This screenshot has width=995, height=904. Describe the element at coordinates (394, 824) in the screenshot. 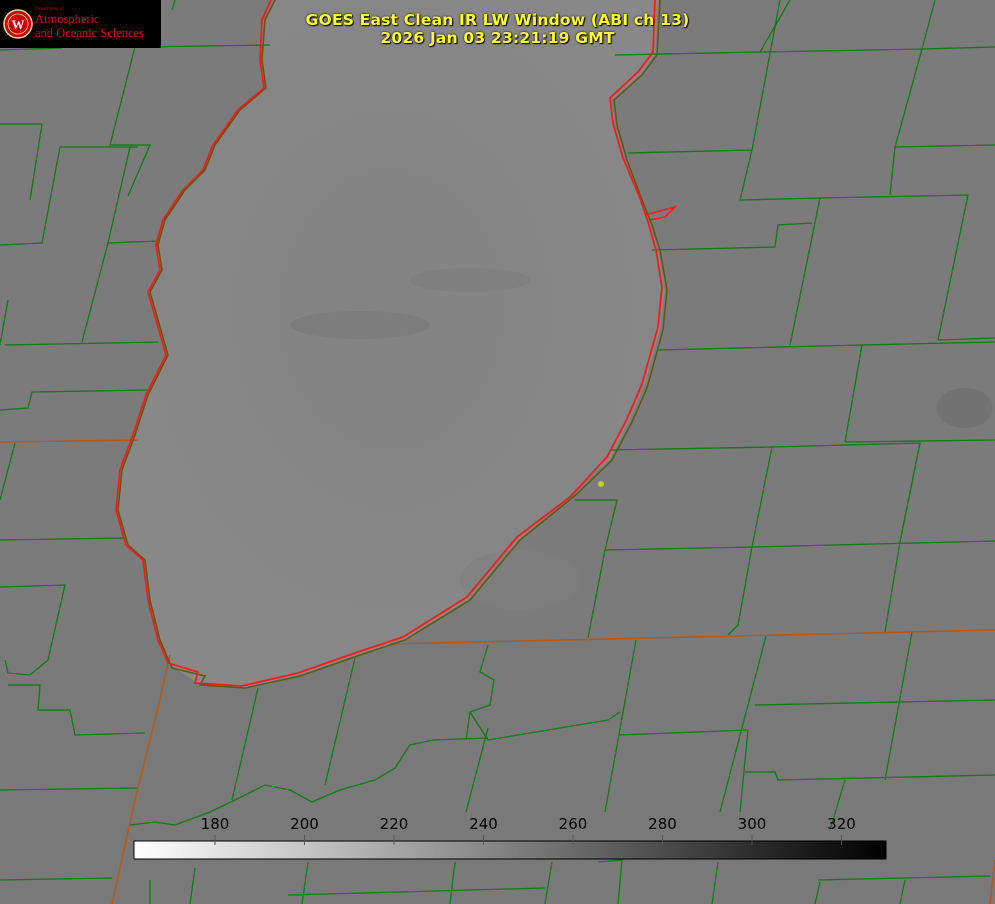

I see `colorbar-tick-label: 220` at that location.